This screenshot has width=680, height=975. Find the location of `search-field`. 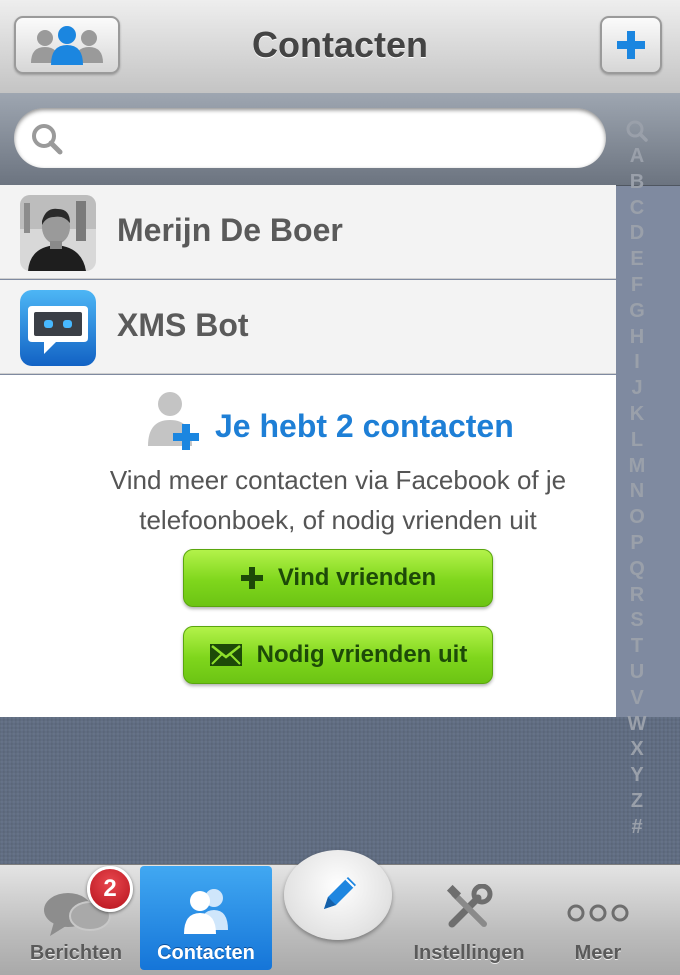

search-field is located at coordinates (310, 138).